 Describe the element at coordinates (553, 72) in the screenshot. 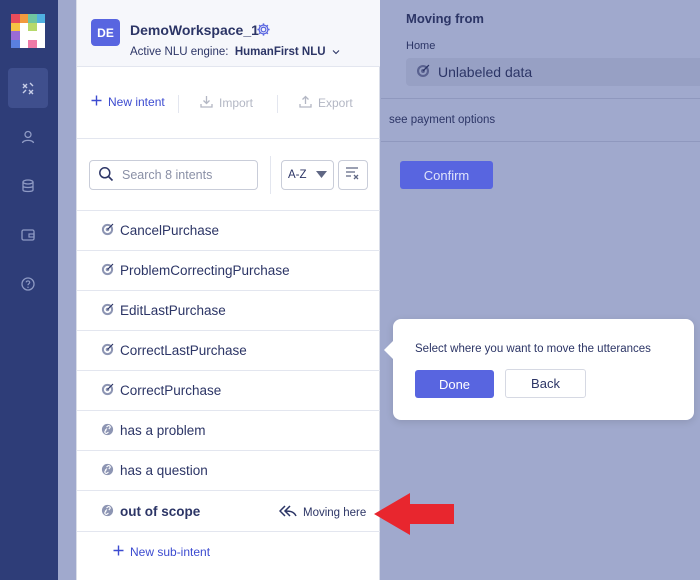

I see `source-field: Unlabeled data` at that location.